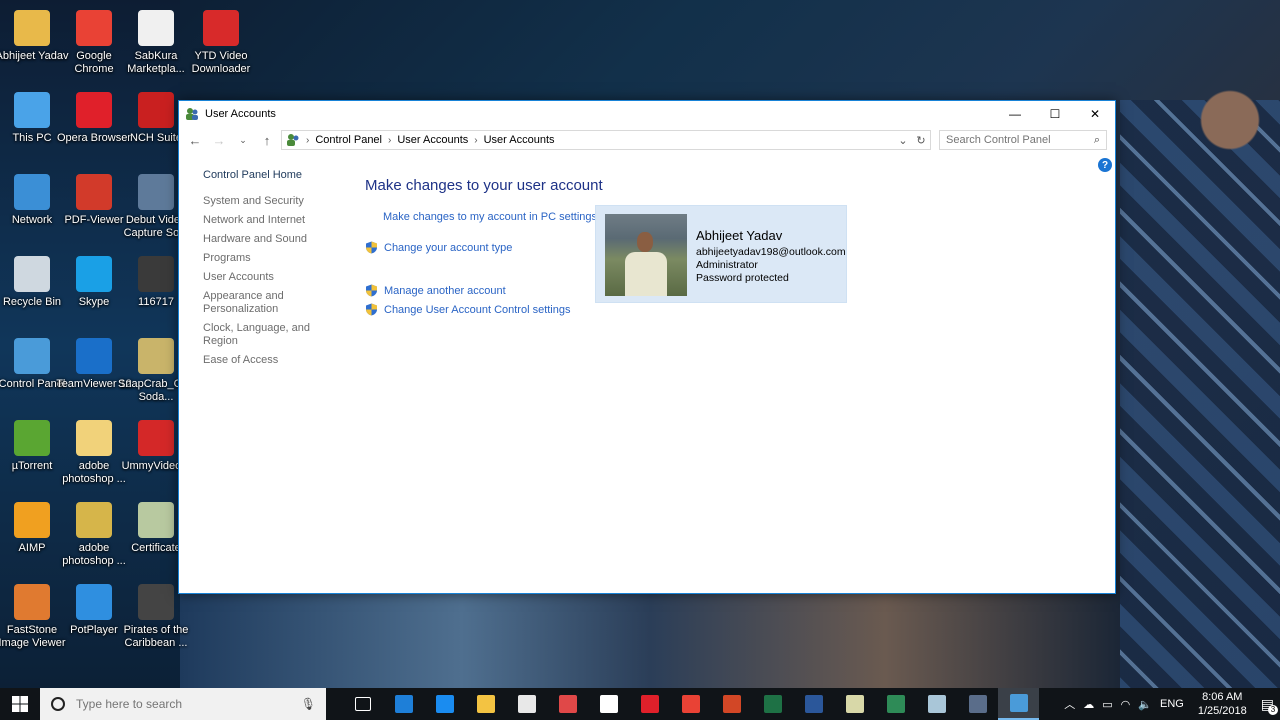  What do you see at coordinates (1097, 140) in the screenshot?
I see `search-icon: ⌕` at bounding box center [1097, 140].